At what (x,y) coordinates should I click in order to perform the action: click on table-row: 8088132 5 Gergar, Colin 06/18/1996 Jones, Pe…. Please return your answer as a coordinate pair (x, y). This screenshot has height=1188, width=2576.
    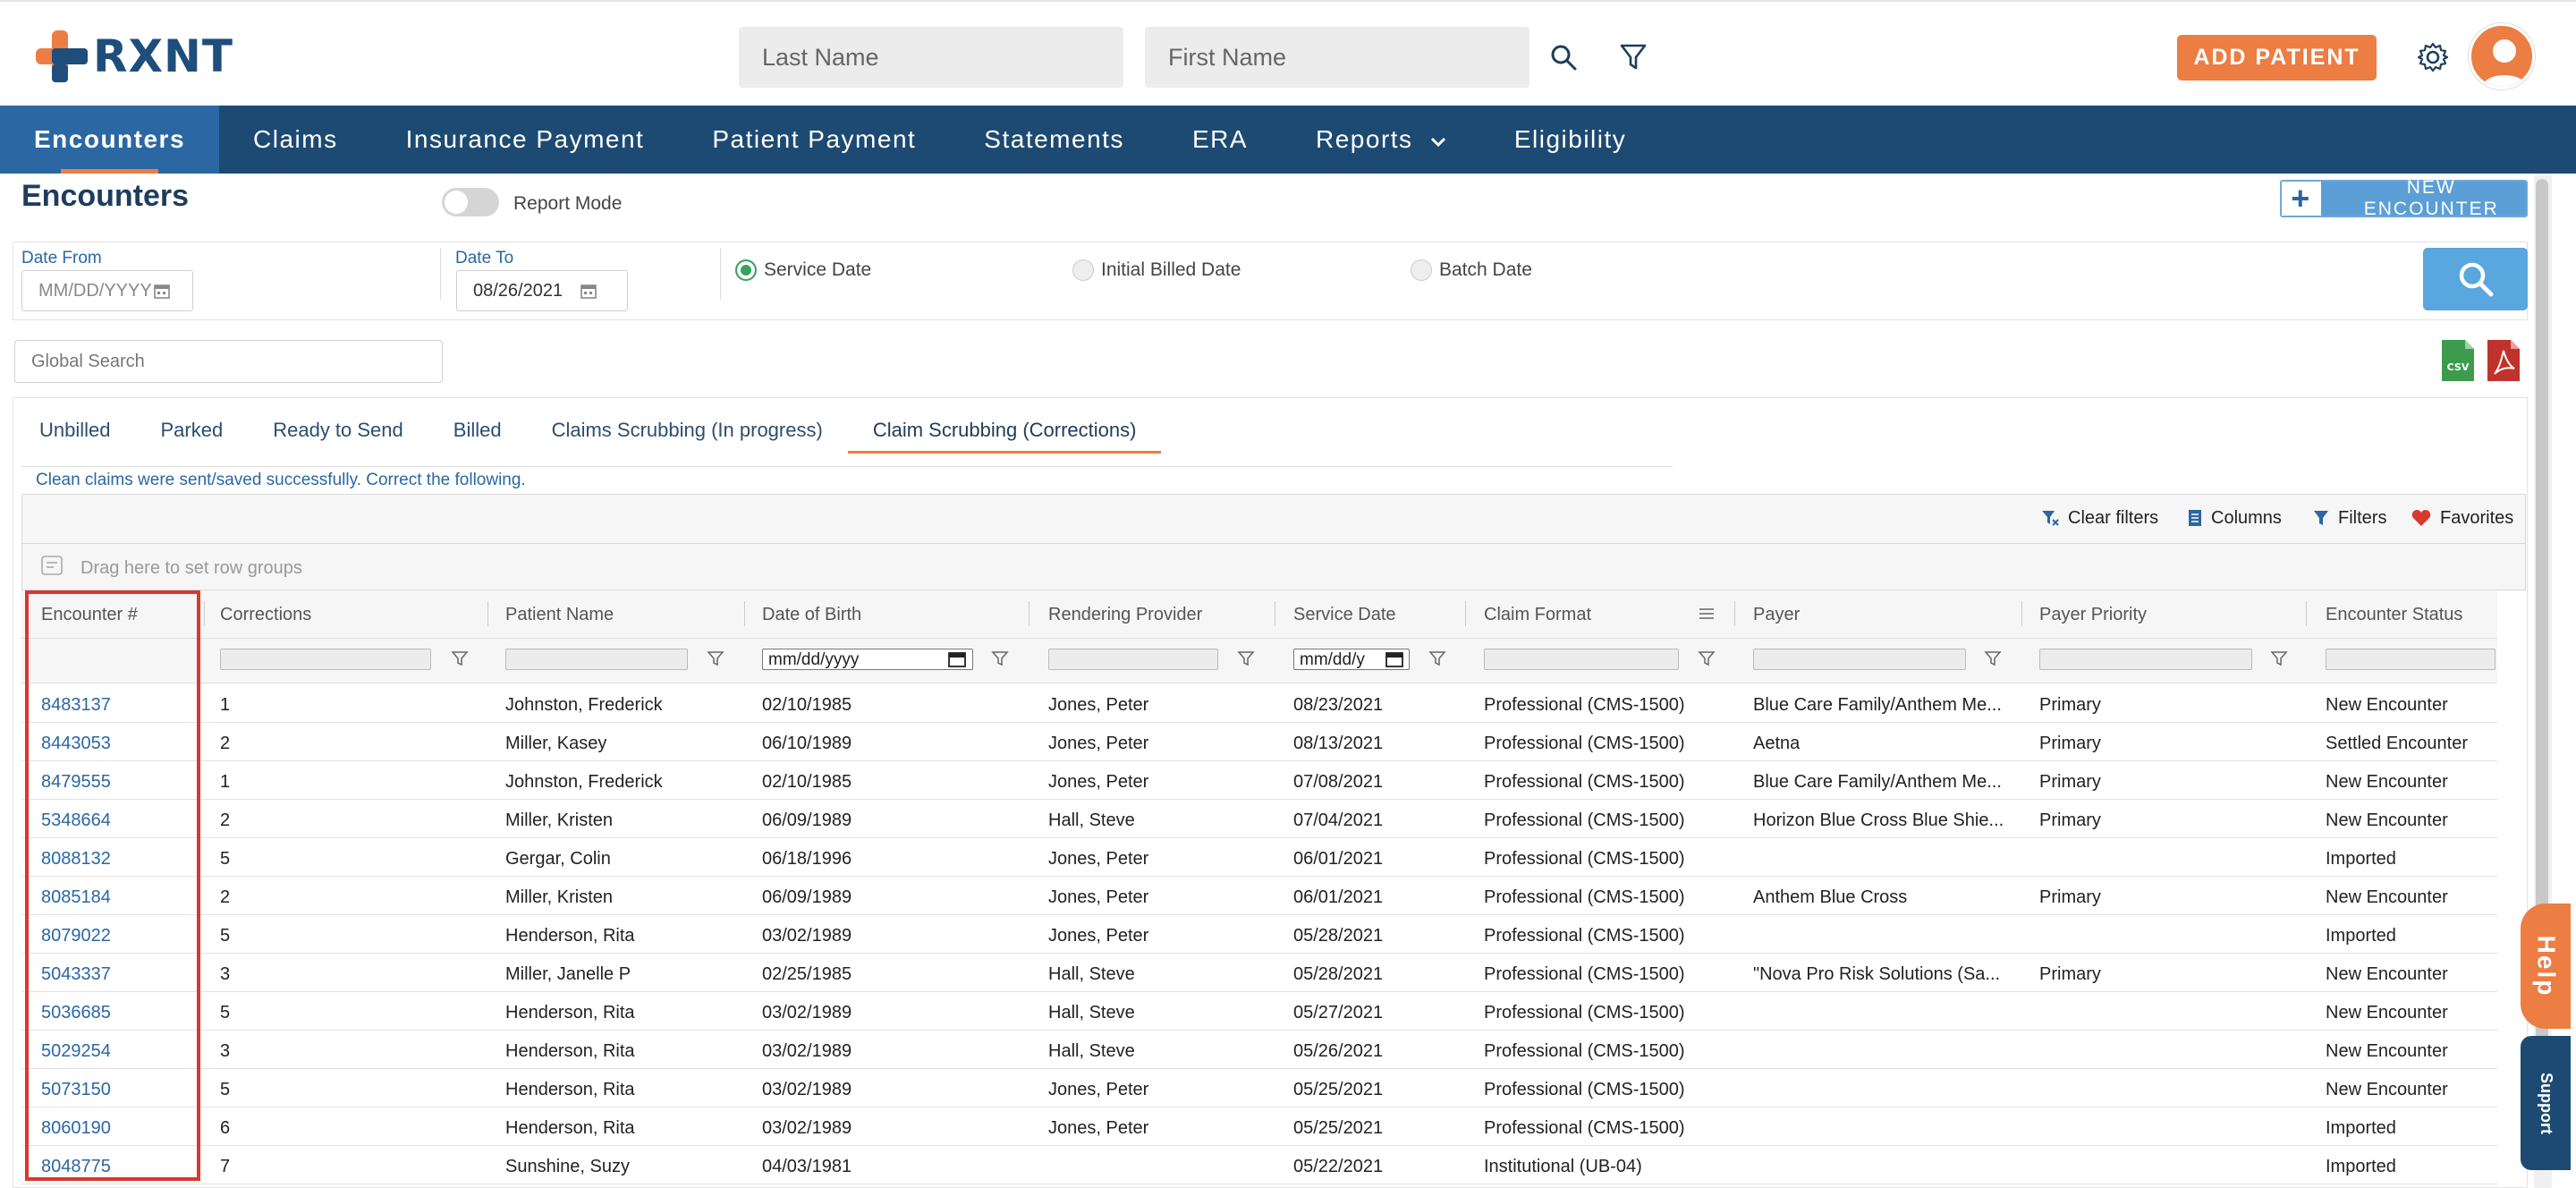
    Looking at the image, I should click on (1259, 857).